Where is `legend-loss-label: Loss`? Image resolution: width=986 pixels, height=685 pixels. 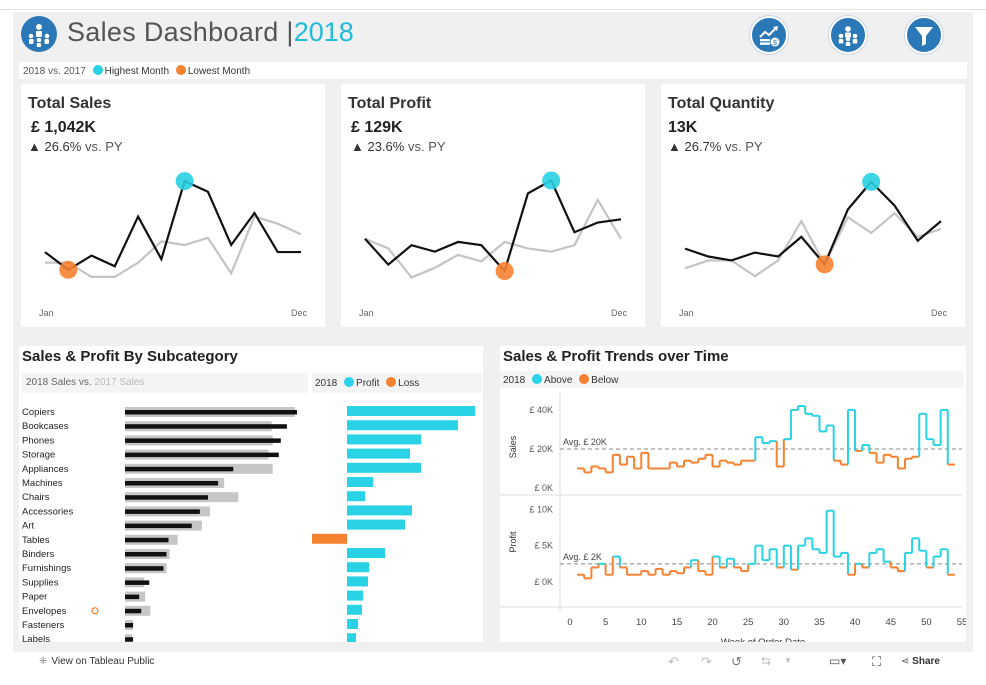 legend-loss-label: Loss is located at coordinates (409, 383).